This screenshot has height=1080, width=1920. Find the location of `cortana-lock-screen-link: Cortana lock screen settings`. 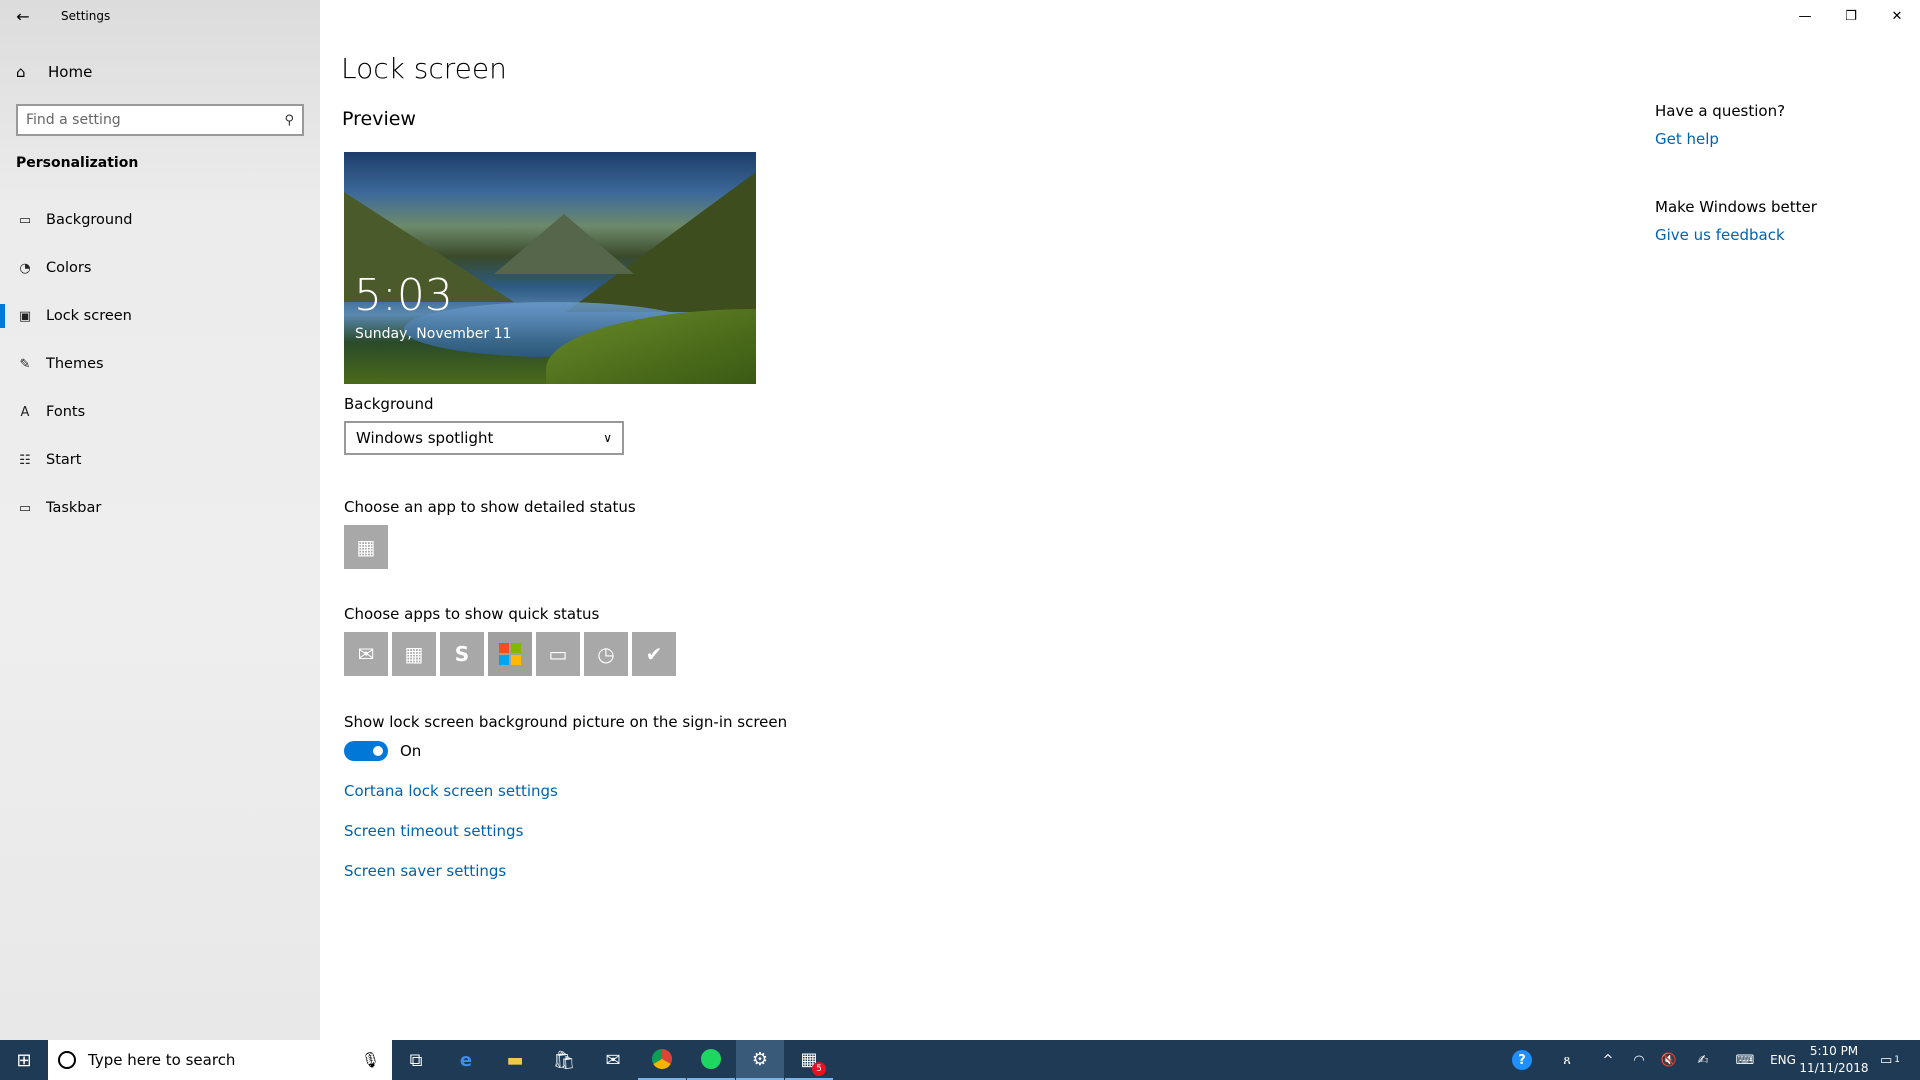

cortana-lock-screen-link: Cortana lock screen settings is located at coordinates (451, 791).